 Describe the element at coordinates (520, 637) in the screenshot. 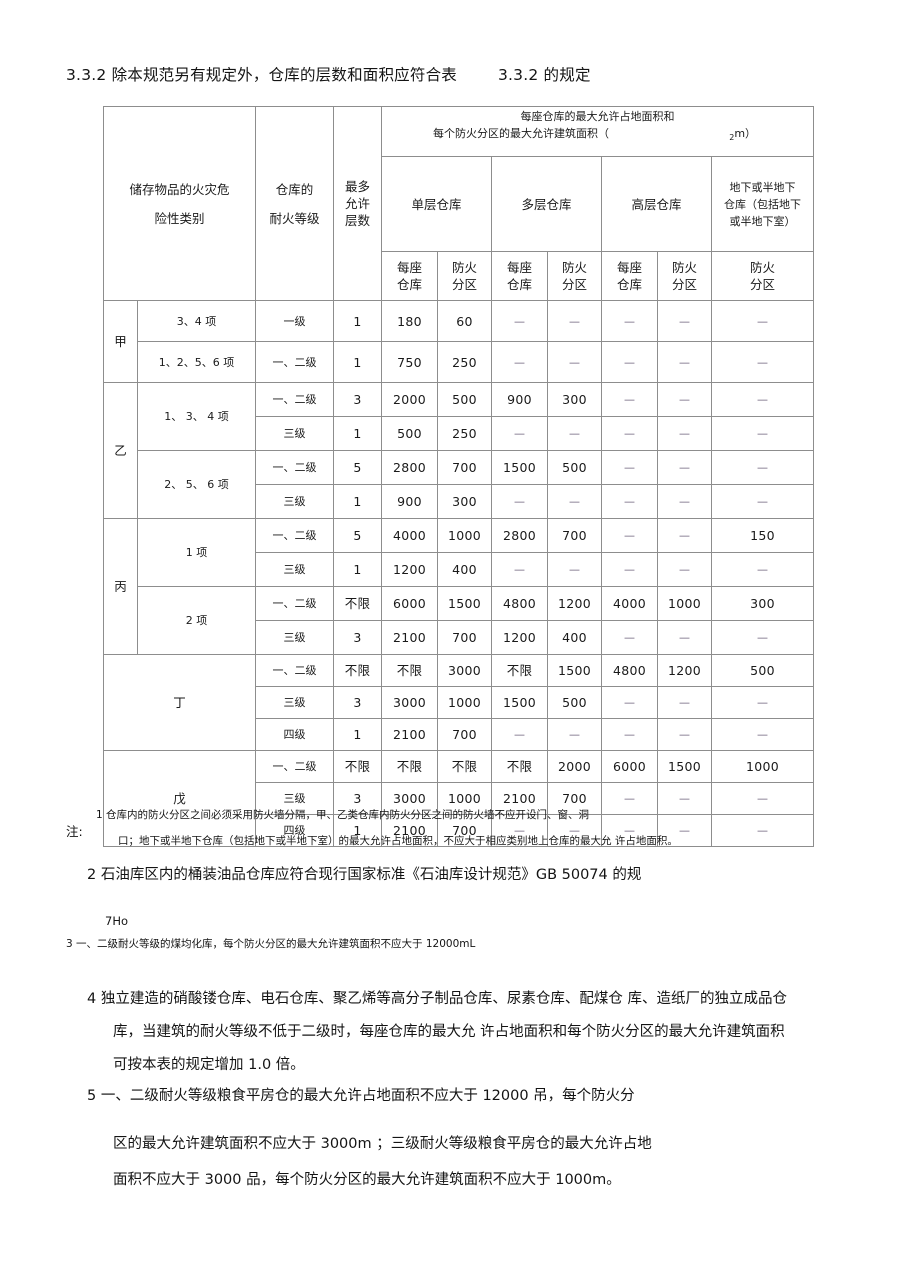

I see `row-multi-each: 1200` at that location.